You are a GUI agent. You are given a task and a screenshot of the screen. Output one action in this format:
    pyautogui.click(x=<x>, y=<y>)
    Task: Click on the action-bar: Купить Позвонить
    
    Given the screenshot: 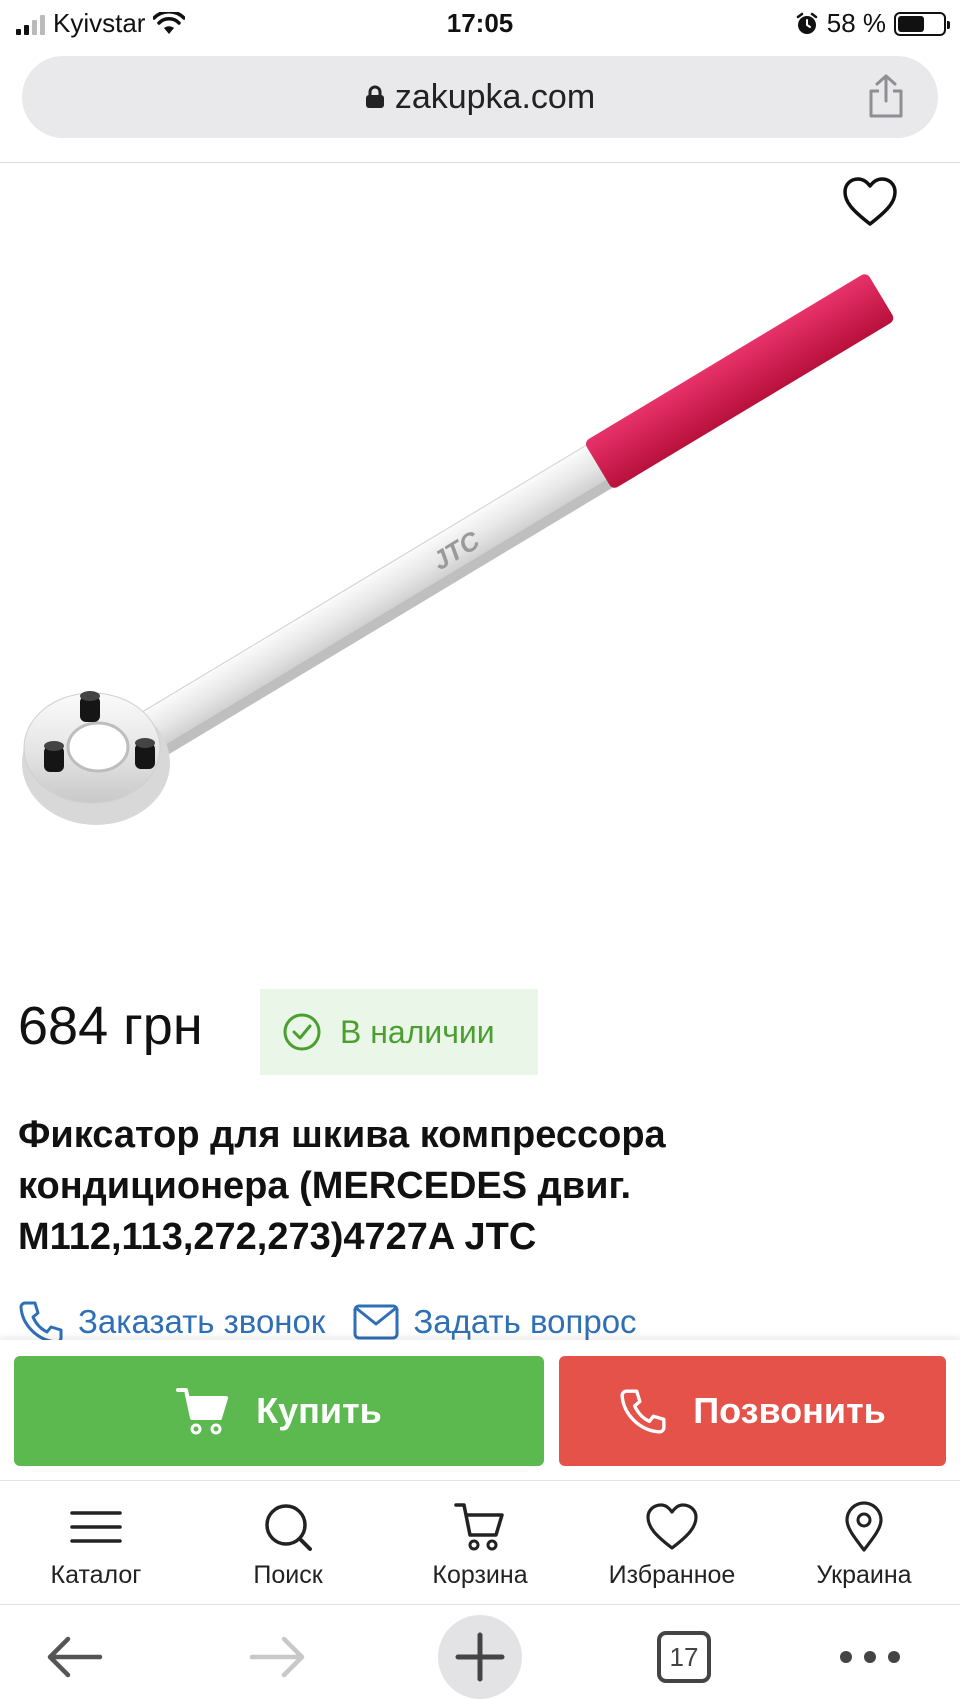 What is the action you would take?
    pyautogui.click(x=480, y=1410)
    